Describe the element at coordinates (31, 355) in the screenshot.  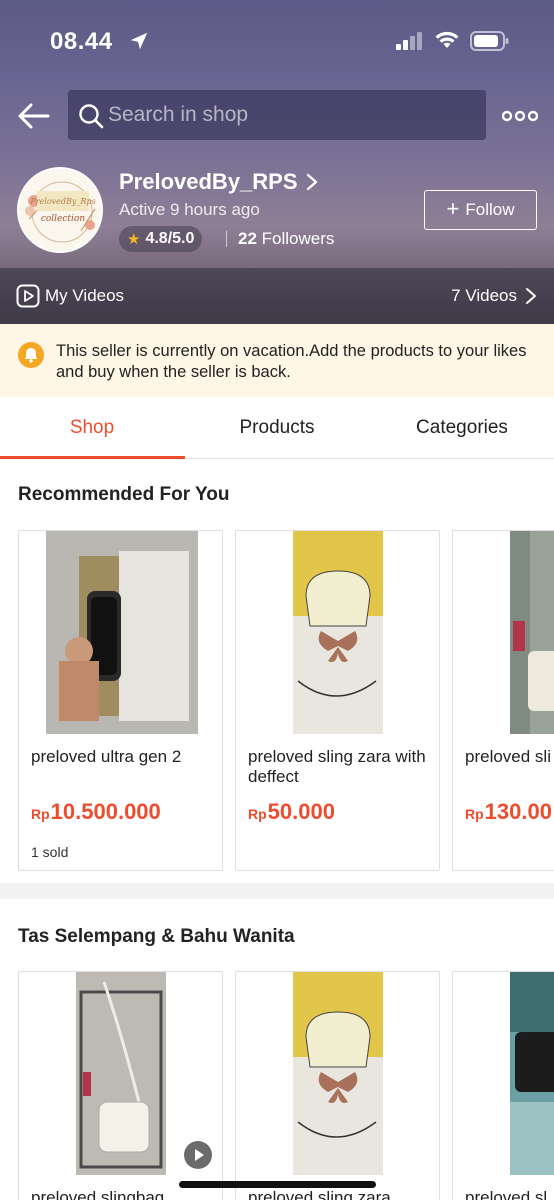
I see `bell-icon` at that location.